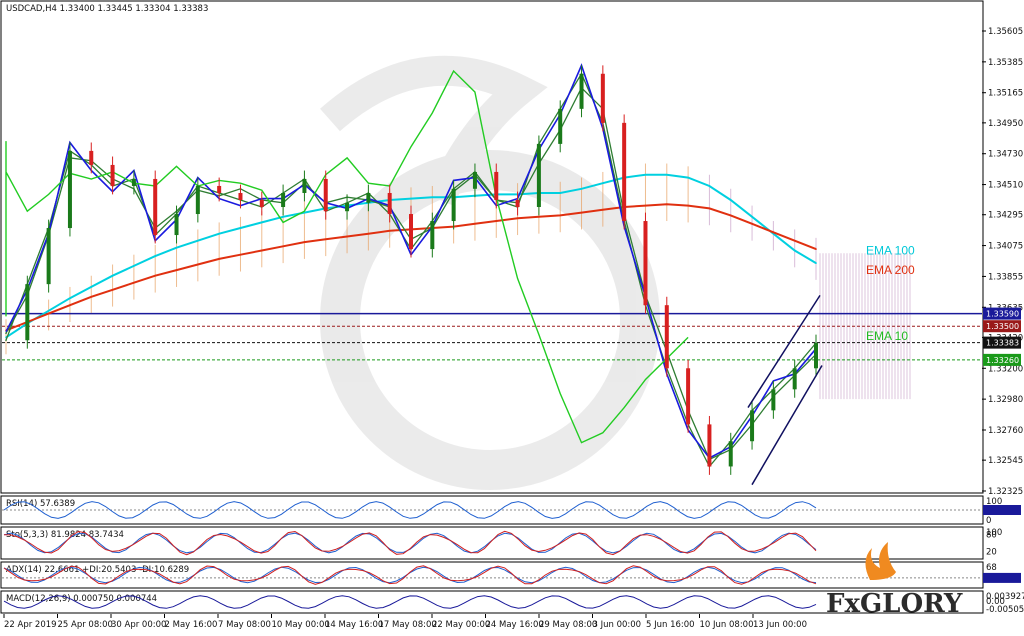 The height and width of the screenshot is (636, 1024). Describe the element at coordinates (1002, 314) in the screenshot. I see `price-tag-label: 1.33590` at that location.